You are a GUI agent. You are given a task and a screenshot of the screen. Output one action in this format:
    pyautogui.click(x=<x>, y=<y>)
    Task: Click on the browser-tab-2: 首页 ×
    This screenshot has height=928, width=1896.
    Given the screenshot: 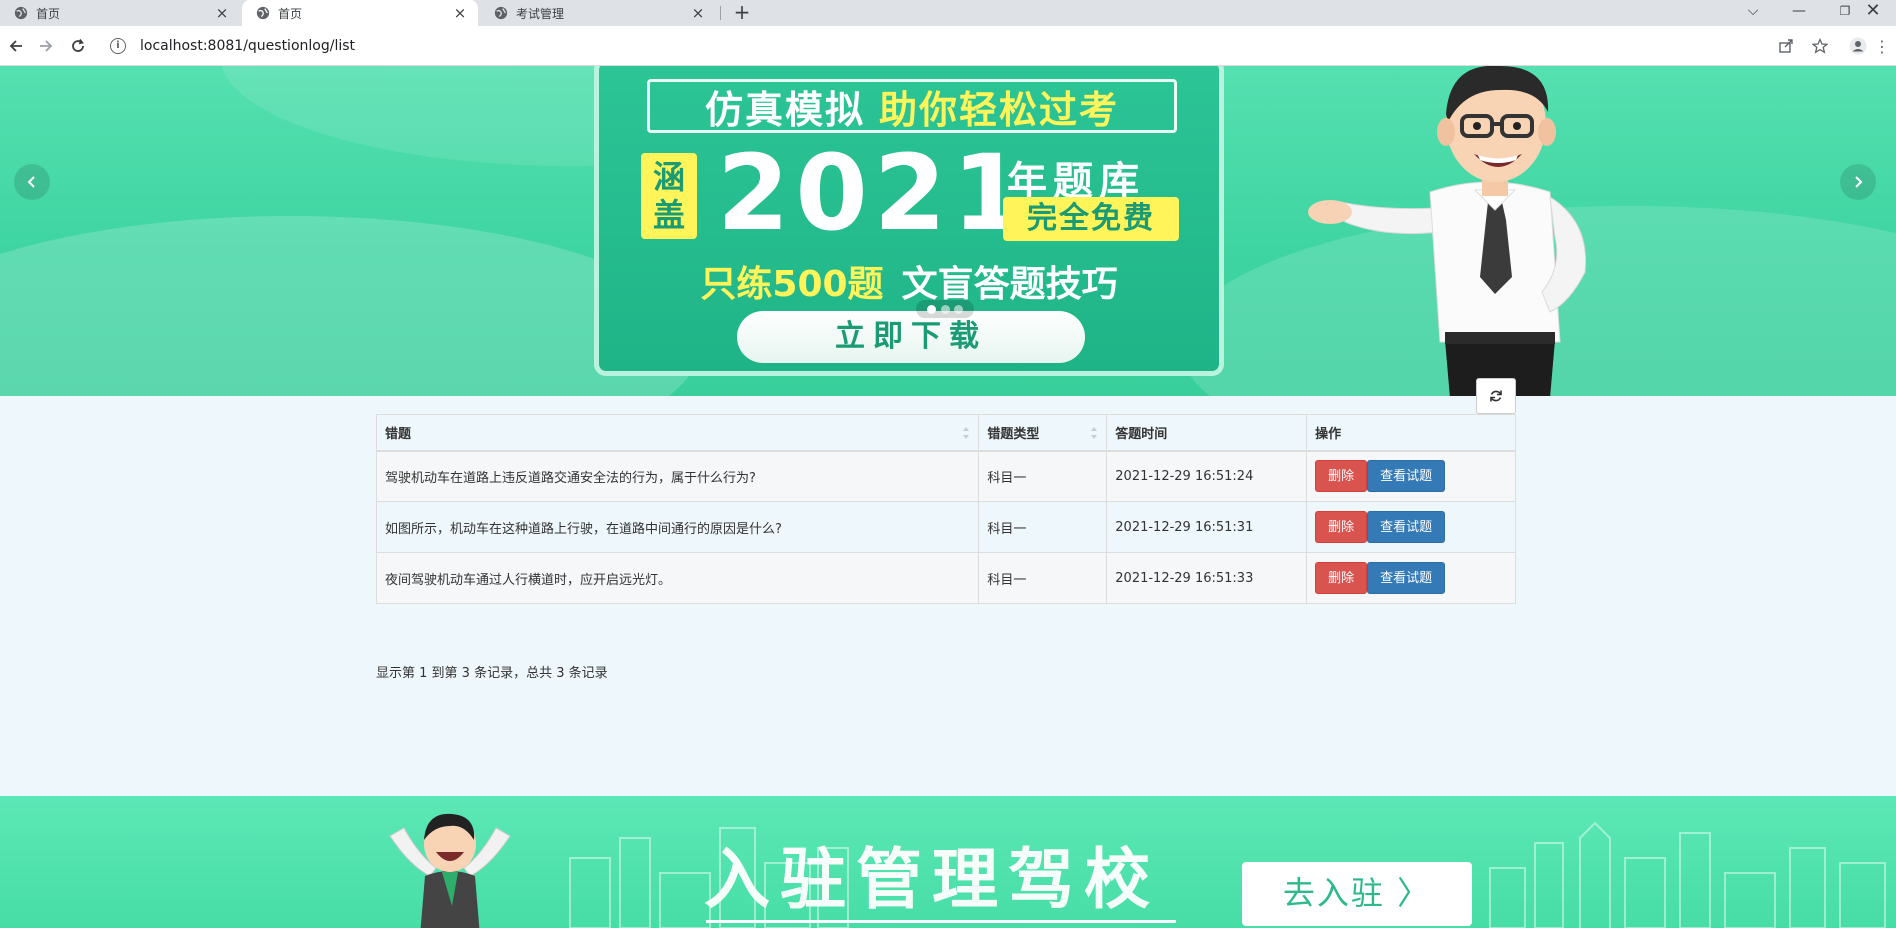 What is the action you would take?
    pyautogui.click(x=360, y=13)
    